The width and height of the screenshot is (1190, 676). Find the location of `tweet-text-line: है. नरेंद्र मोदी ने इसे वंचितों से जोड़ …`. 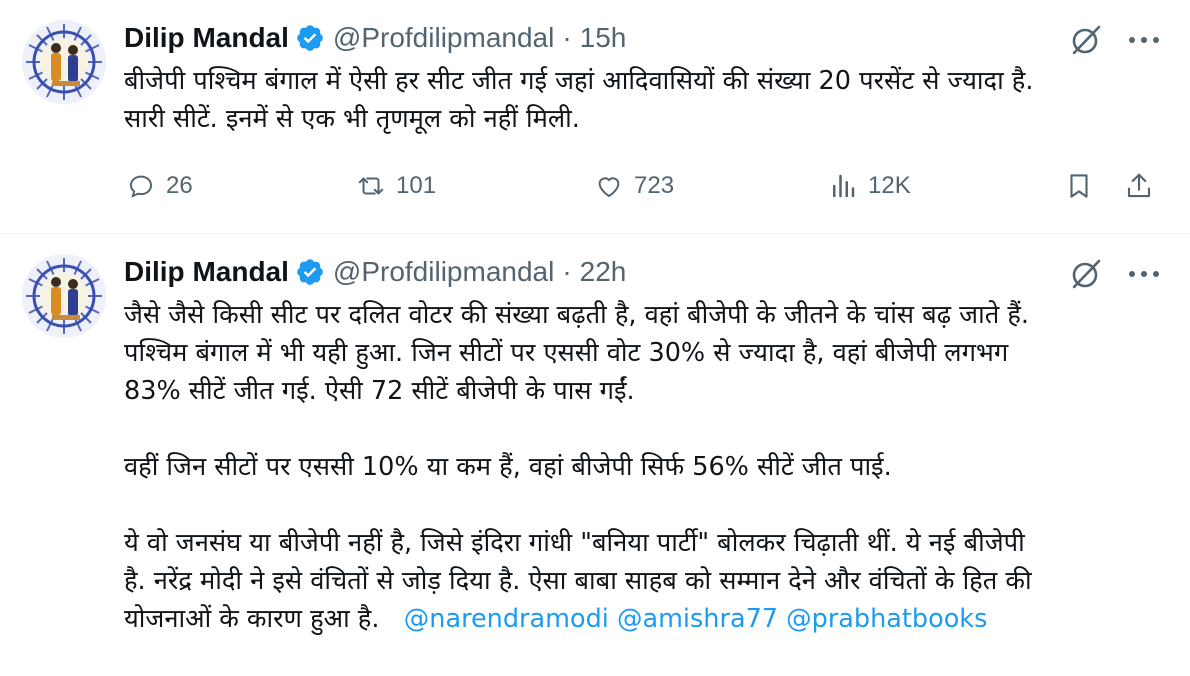

tweet-text-line: है. नरेंद्र मोदी ने इसे वंचितों से जोड़ … is located at coordinates (578, 581).